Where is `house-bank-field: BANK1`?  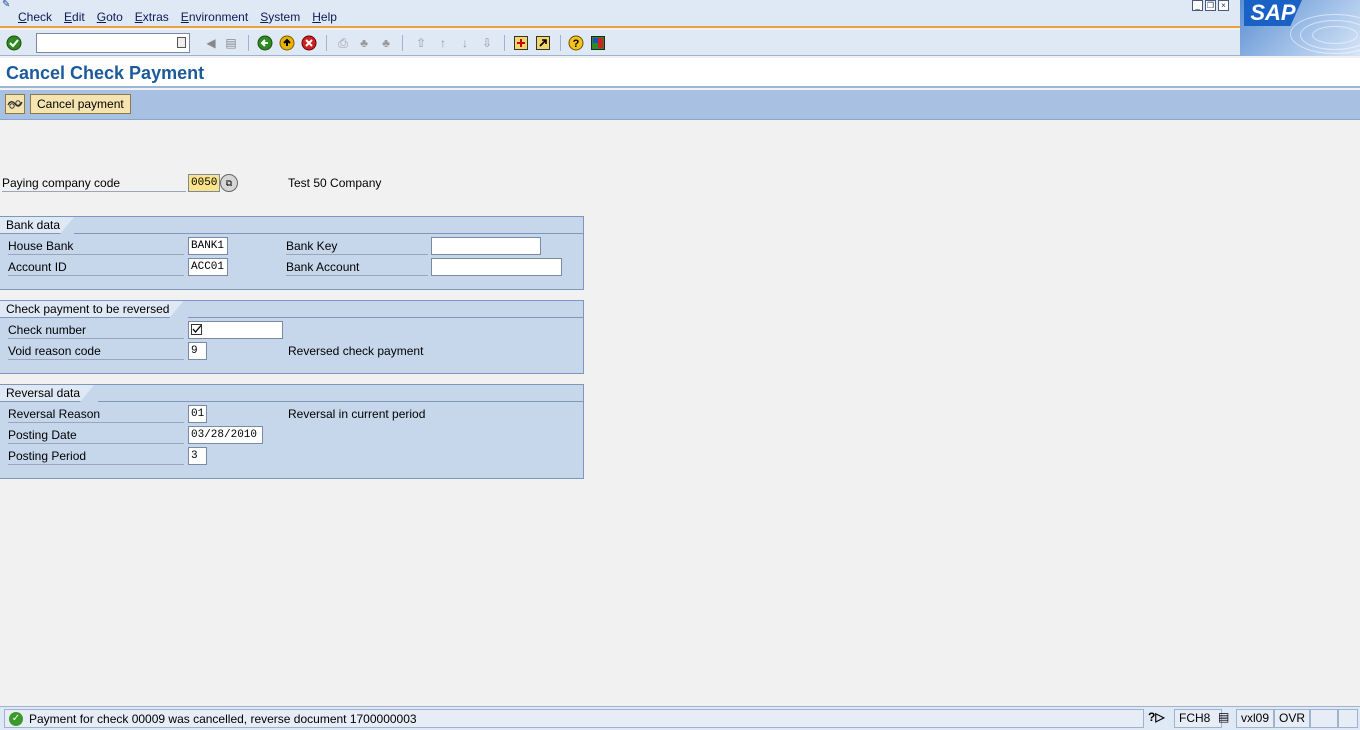
house-bank-field: BANK1 is located at coordinates (208, 246).